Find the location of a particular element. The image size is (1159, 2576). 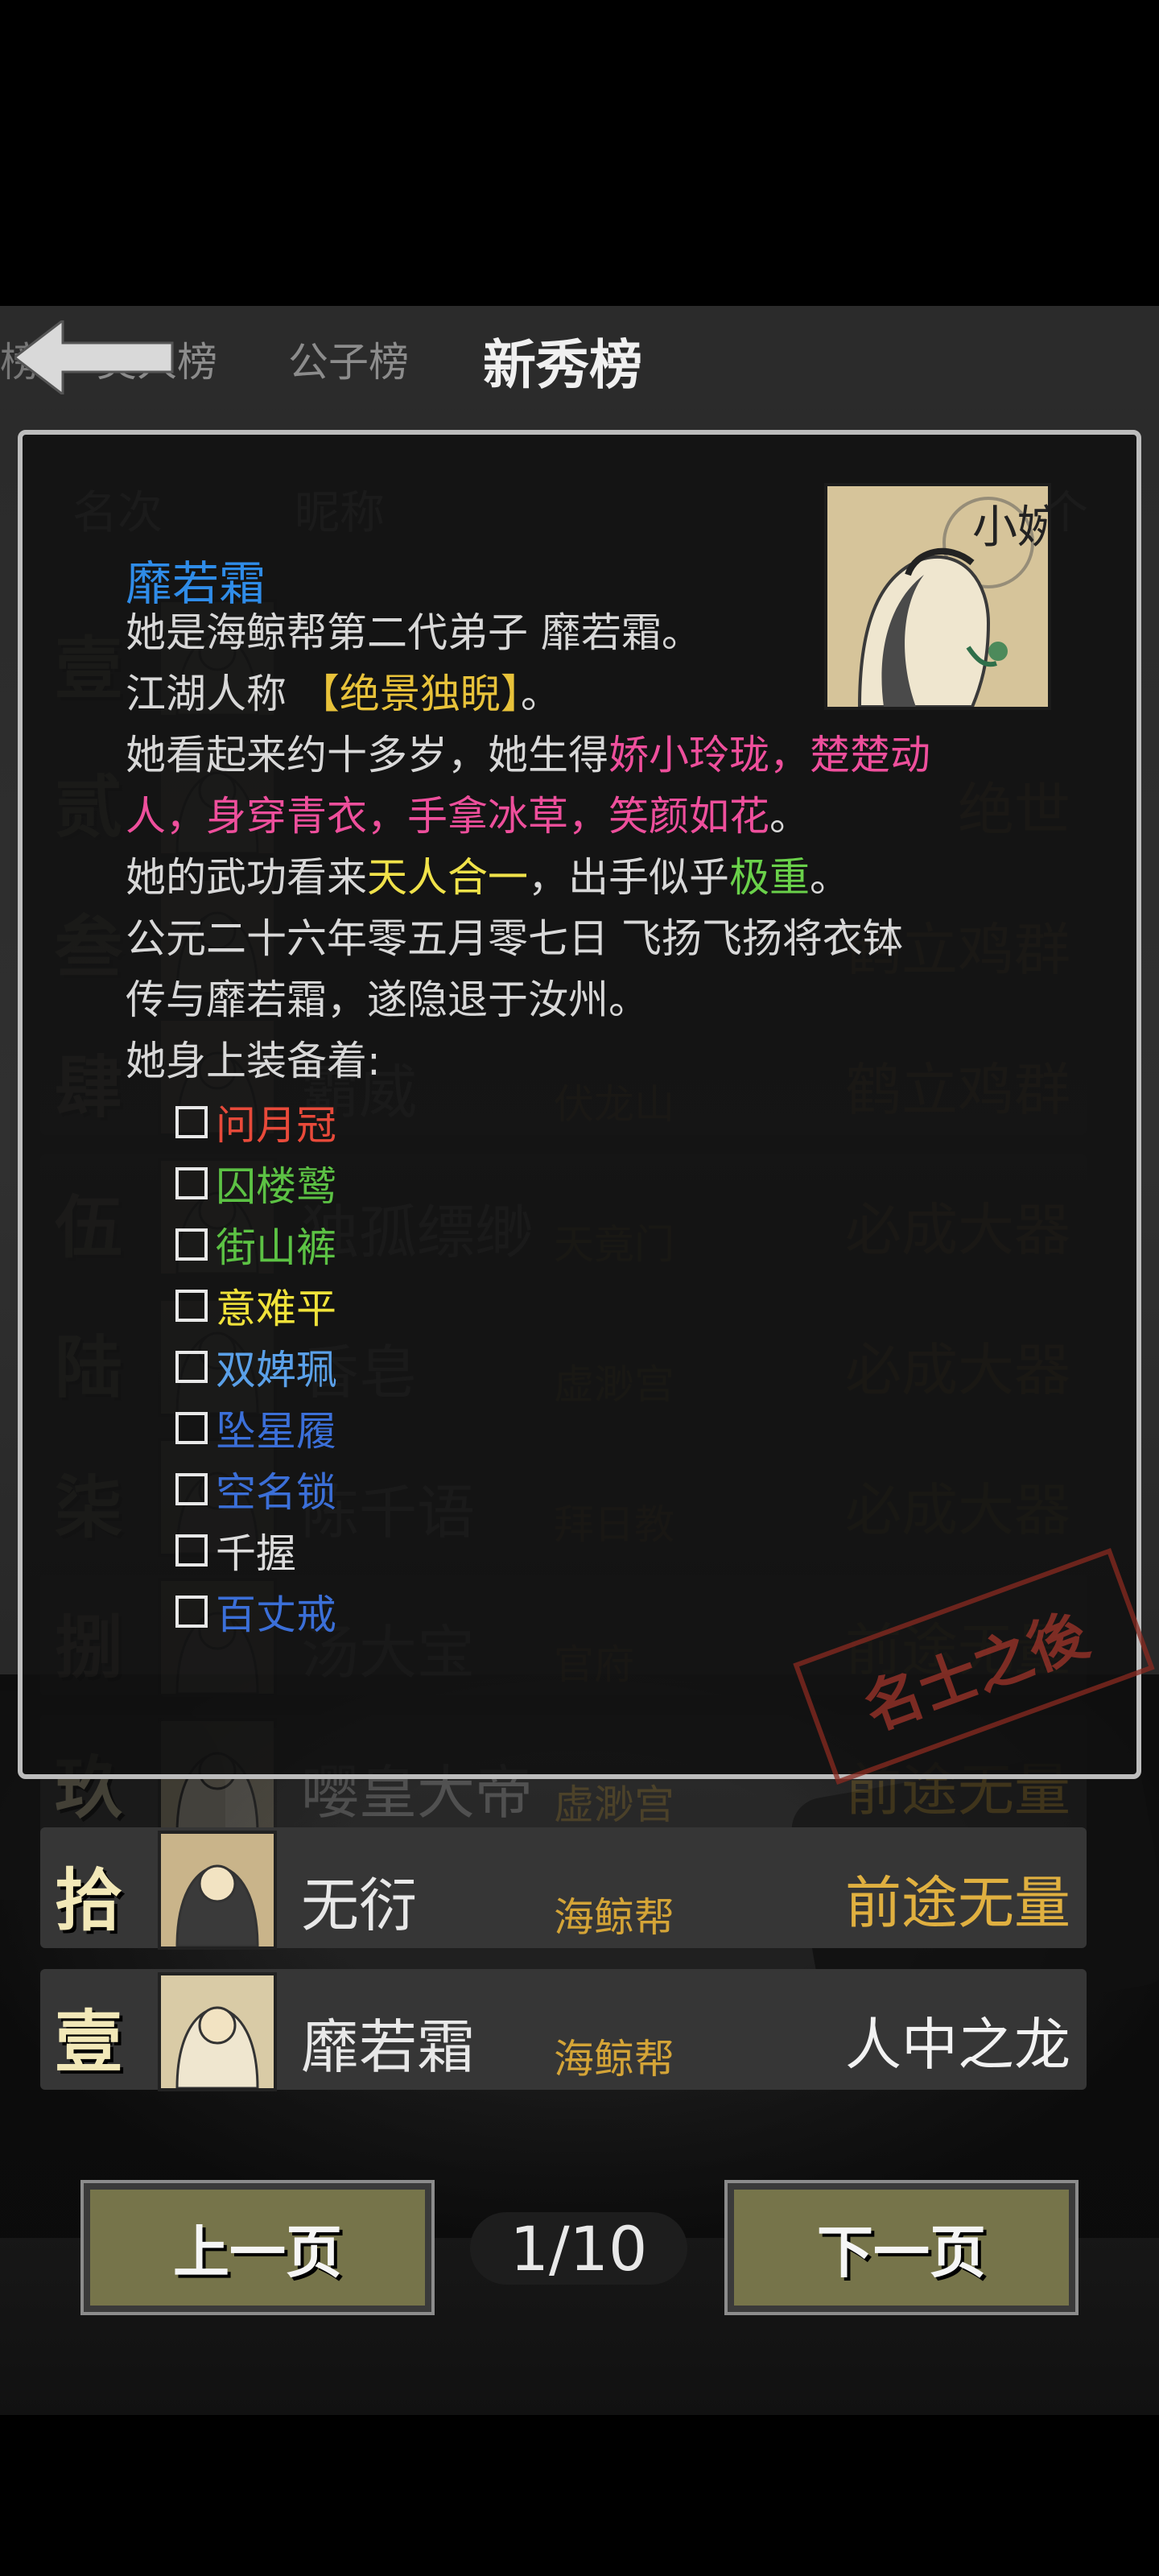

tab-gongzi: 公子榜 is located at coordinates (348, 359).